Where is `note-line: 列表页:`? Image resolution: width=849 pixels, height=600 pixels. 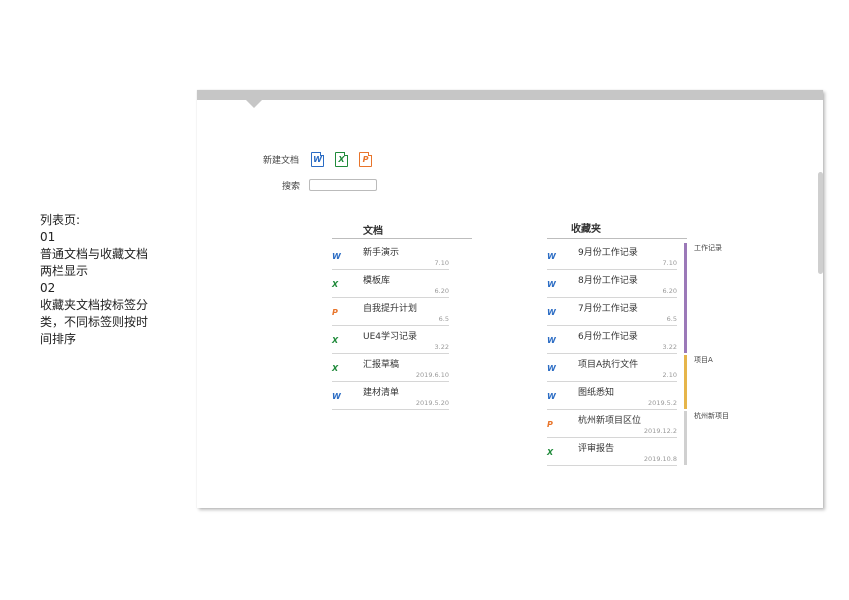 note-line: 列表页: is located at coordinates (60, 220).